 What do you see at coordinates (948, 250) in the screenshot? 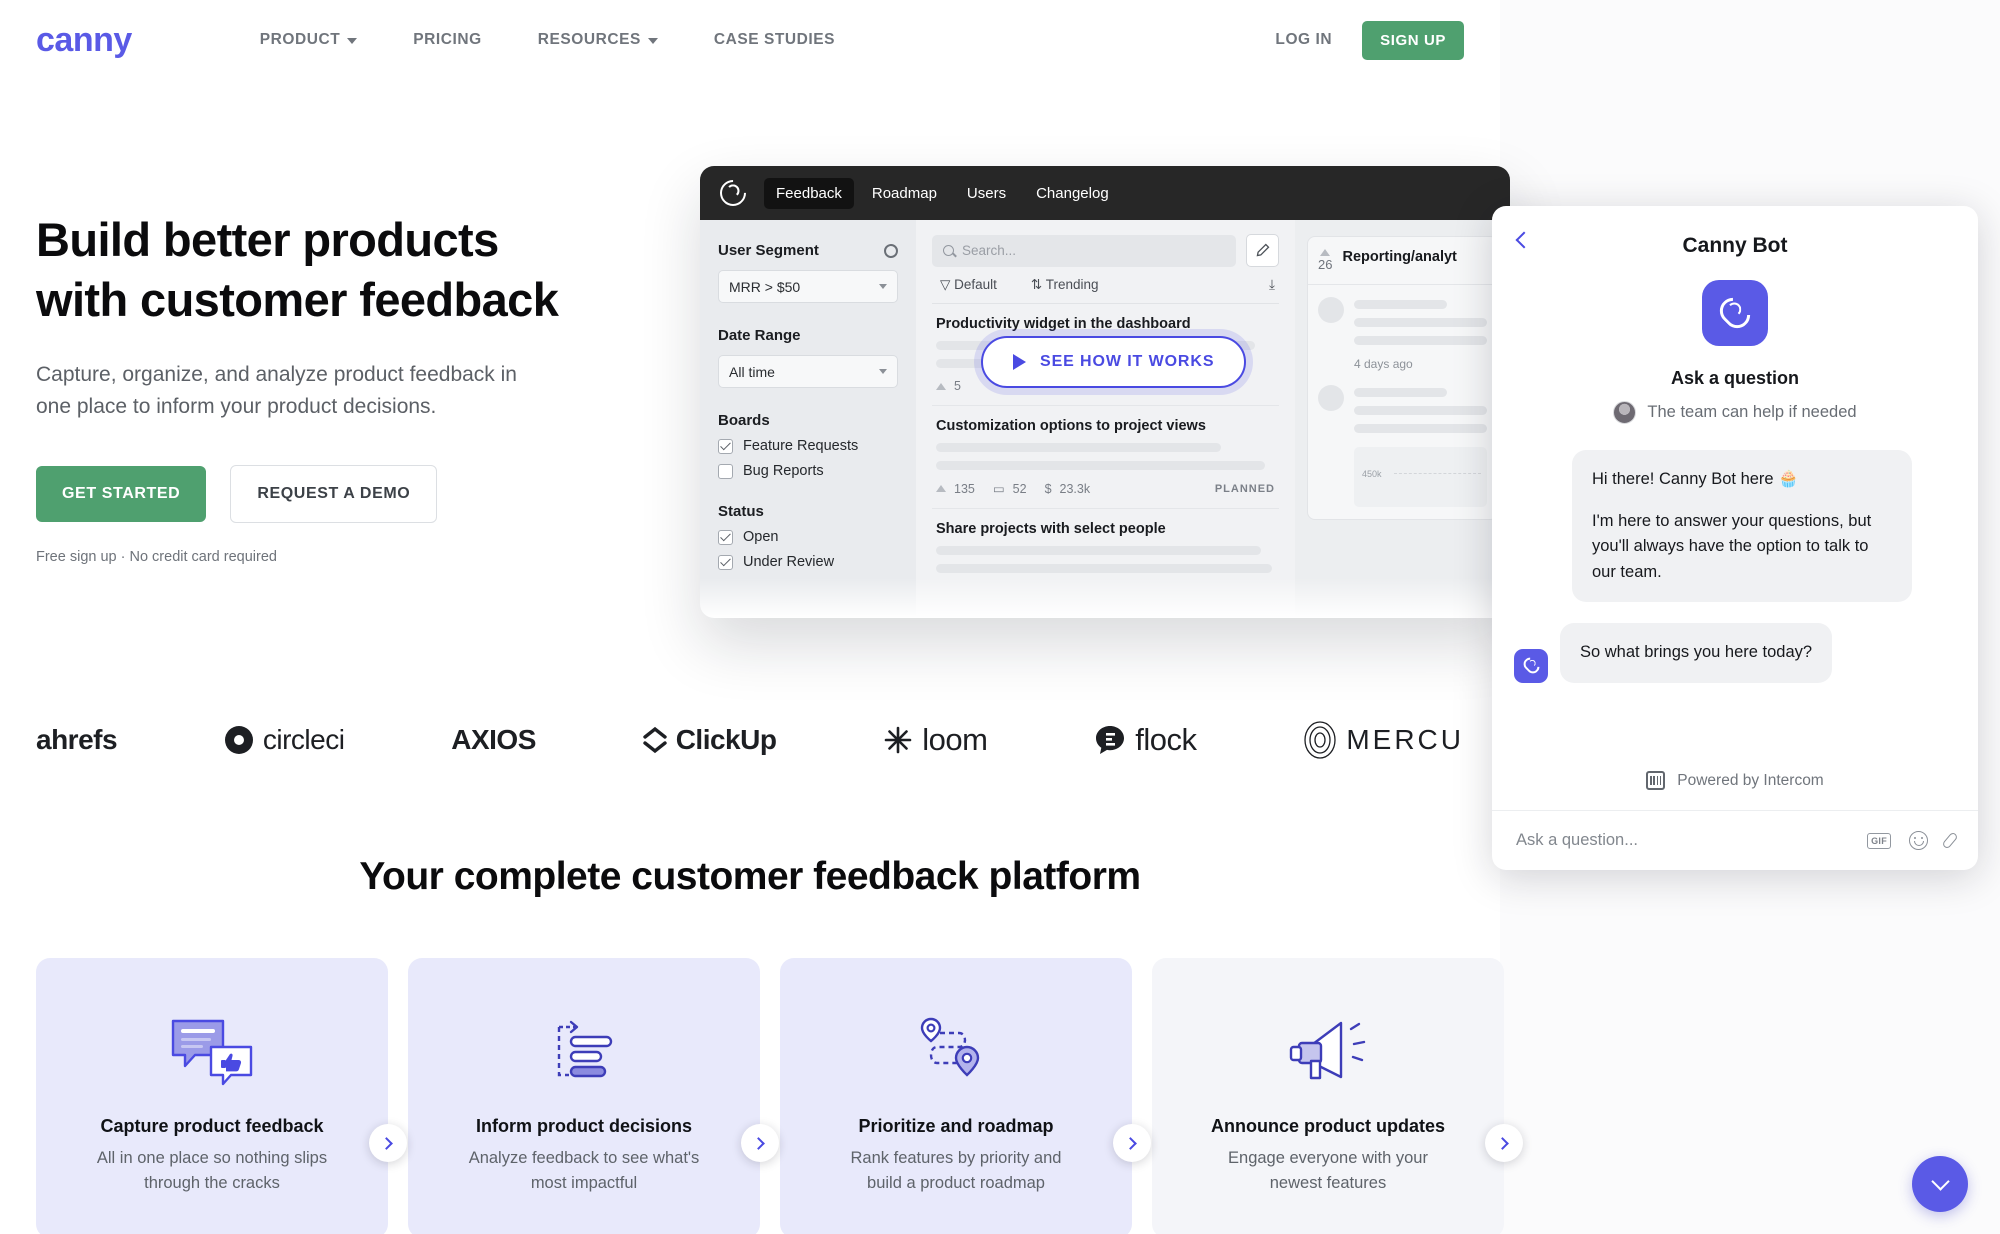
I see `search-icon` at bounding box center [948, 250].